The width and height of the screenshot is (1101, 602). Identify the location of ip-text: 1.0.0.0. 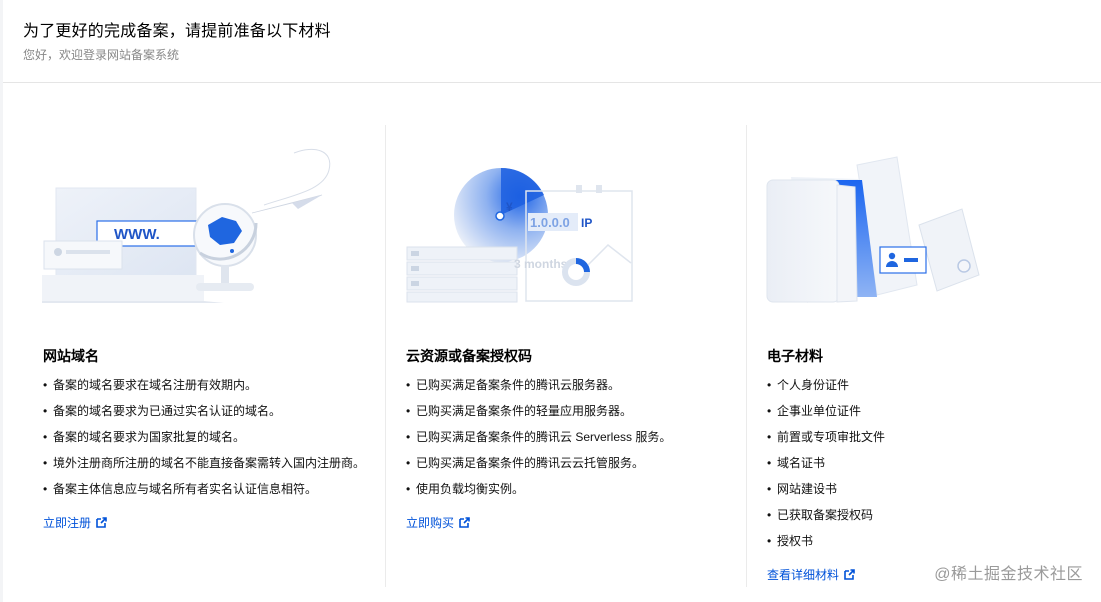
(550, 222).